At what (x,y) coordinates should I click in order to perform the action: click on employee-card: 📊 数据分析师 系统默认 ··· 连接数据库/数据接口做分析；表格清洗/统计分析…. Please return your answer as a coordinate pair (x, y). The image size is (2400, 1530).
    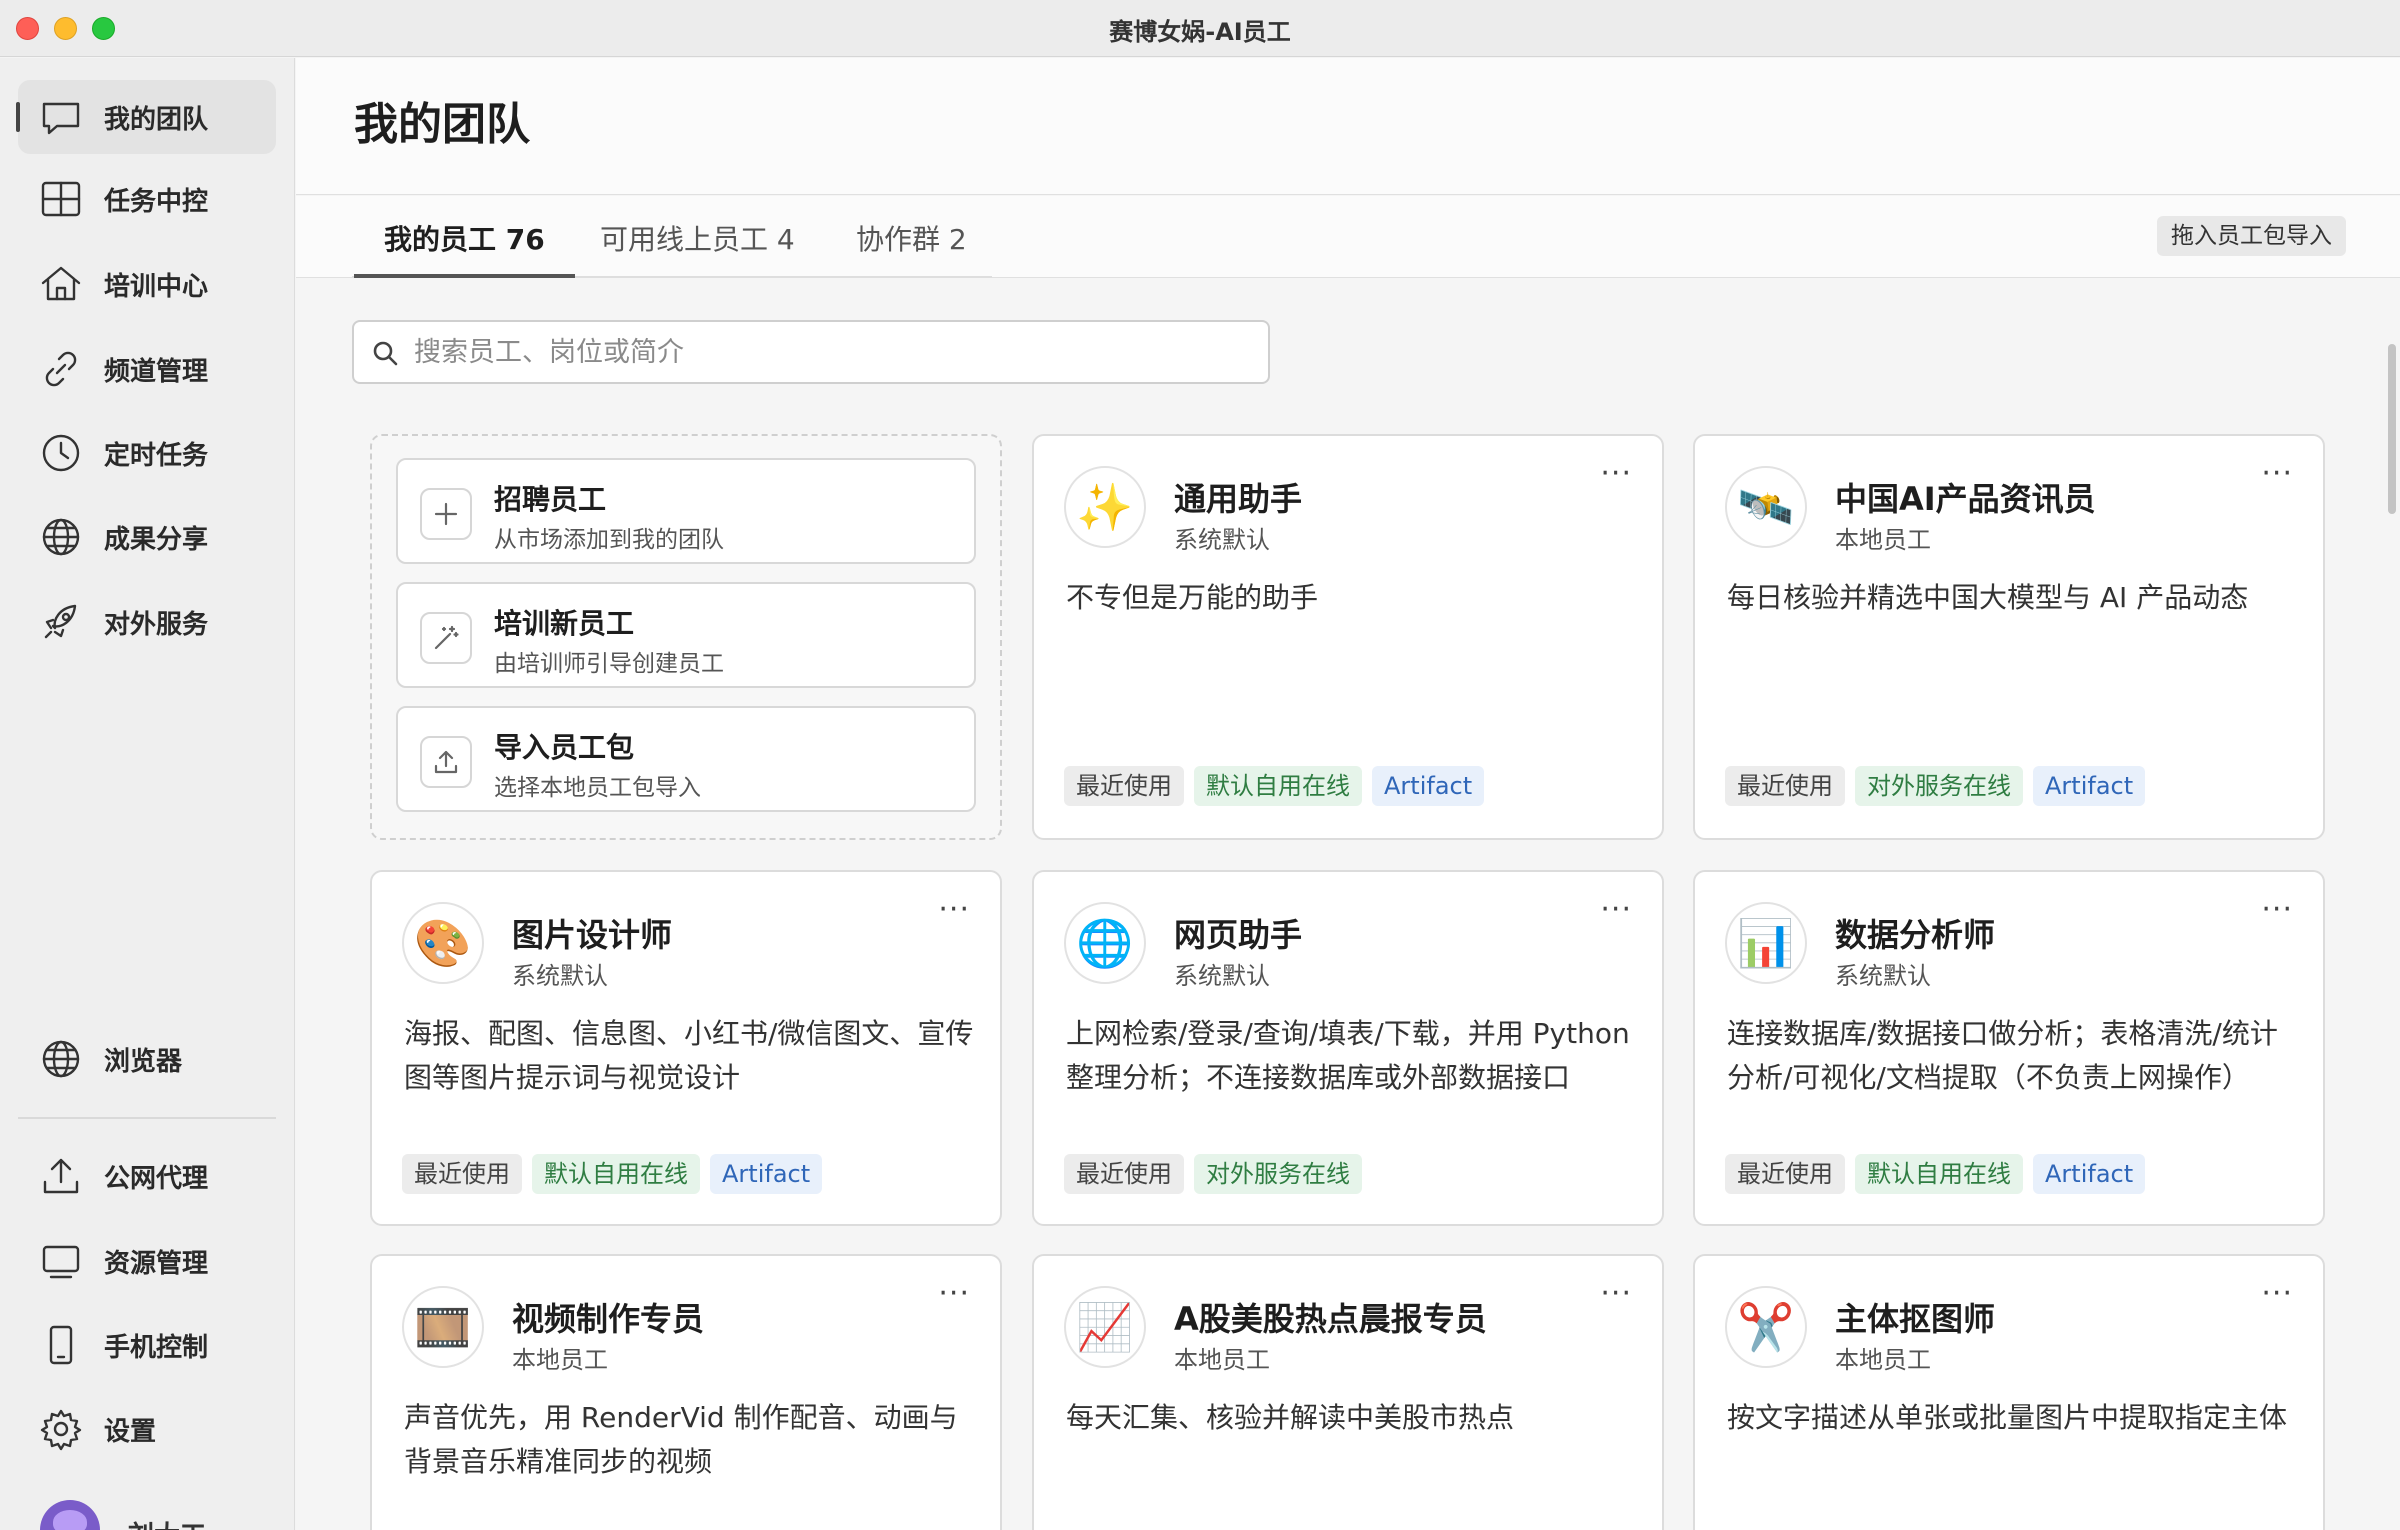
    Looking at the image, I should click on (2009, 1048).